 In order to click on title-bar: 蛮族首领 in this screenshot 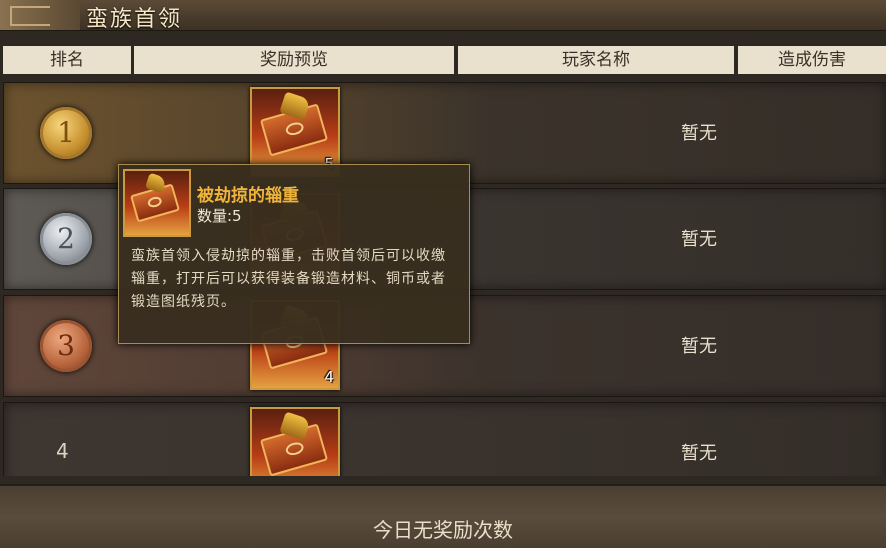, I will do `click(443, 16)`.